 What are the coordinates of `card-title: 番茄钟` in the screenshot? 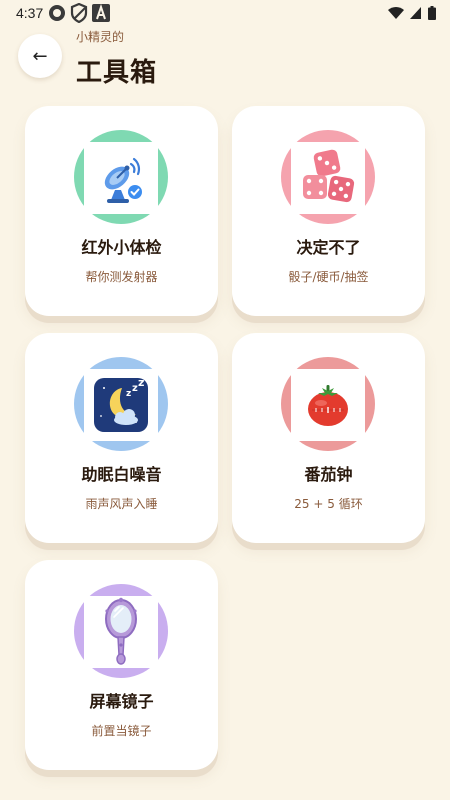 It's located at (328, 474).